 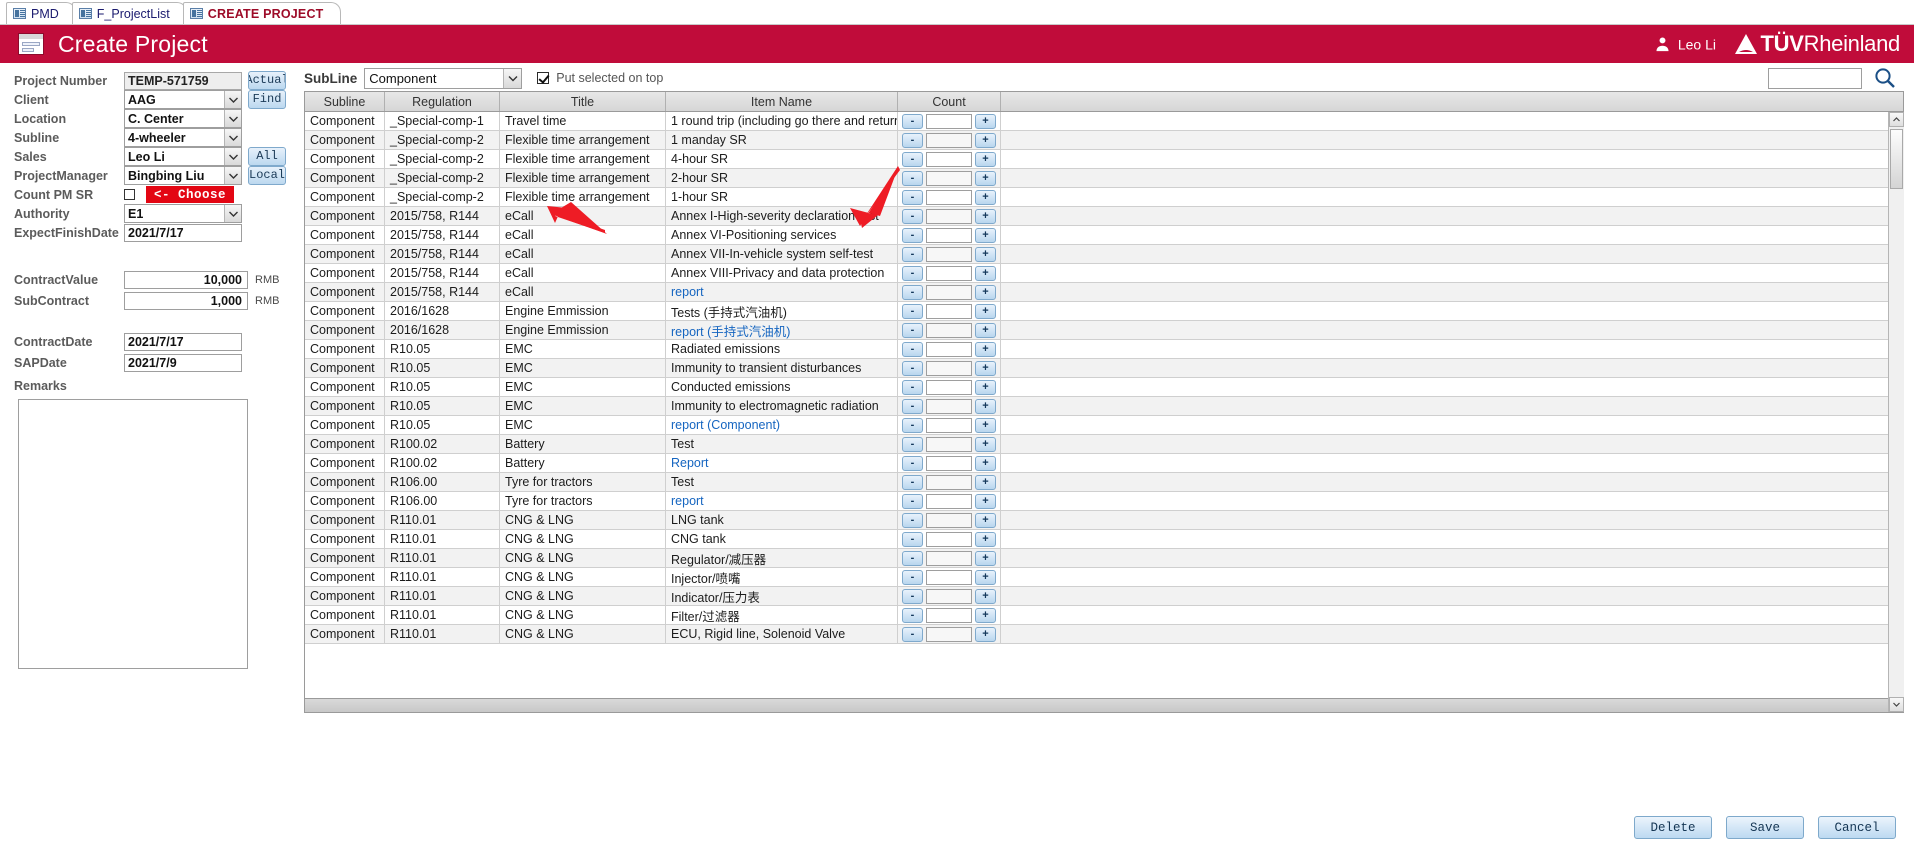 What do you see at coordinates (183, 175) in the screenshot?
I see `project-manager-select: Bingbing Liu` at bounding box center [183, 175].